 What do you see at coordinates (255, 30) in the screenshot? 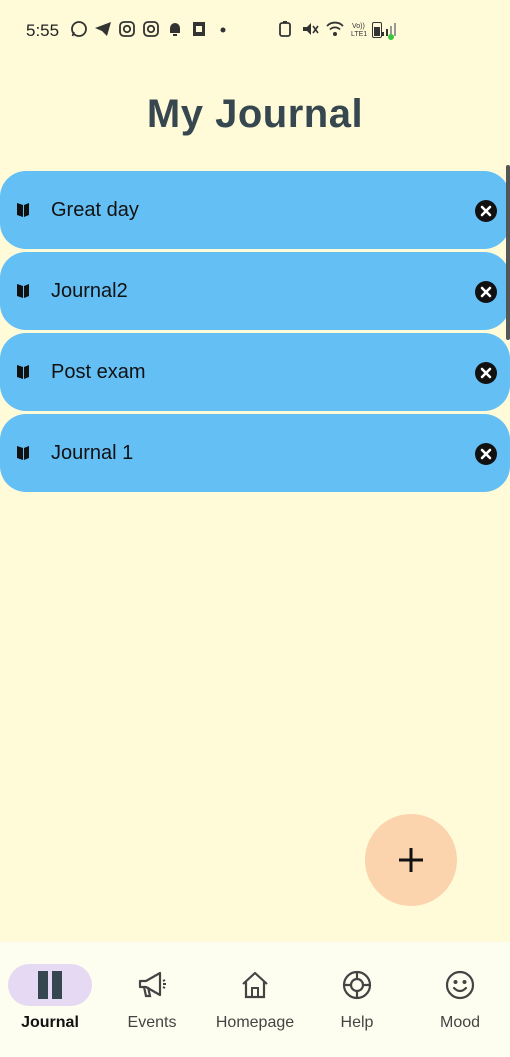
I see `status-bar: 5:55 Vo)) LTE1` at bounding box center [255, 30].